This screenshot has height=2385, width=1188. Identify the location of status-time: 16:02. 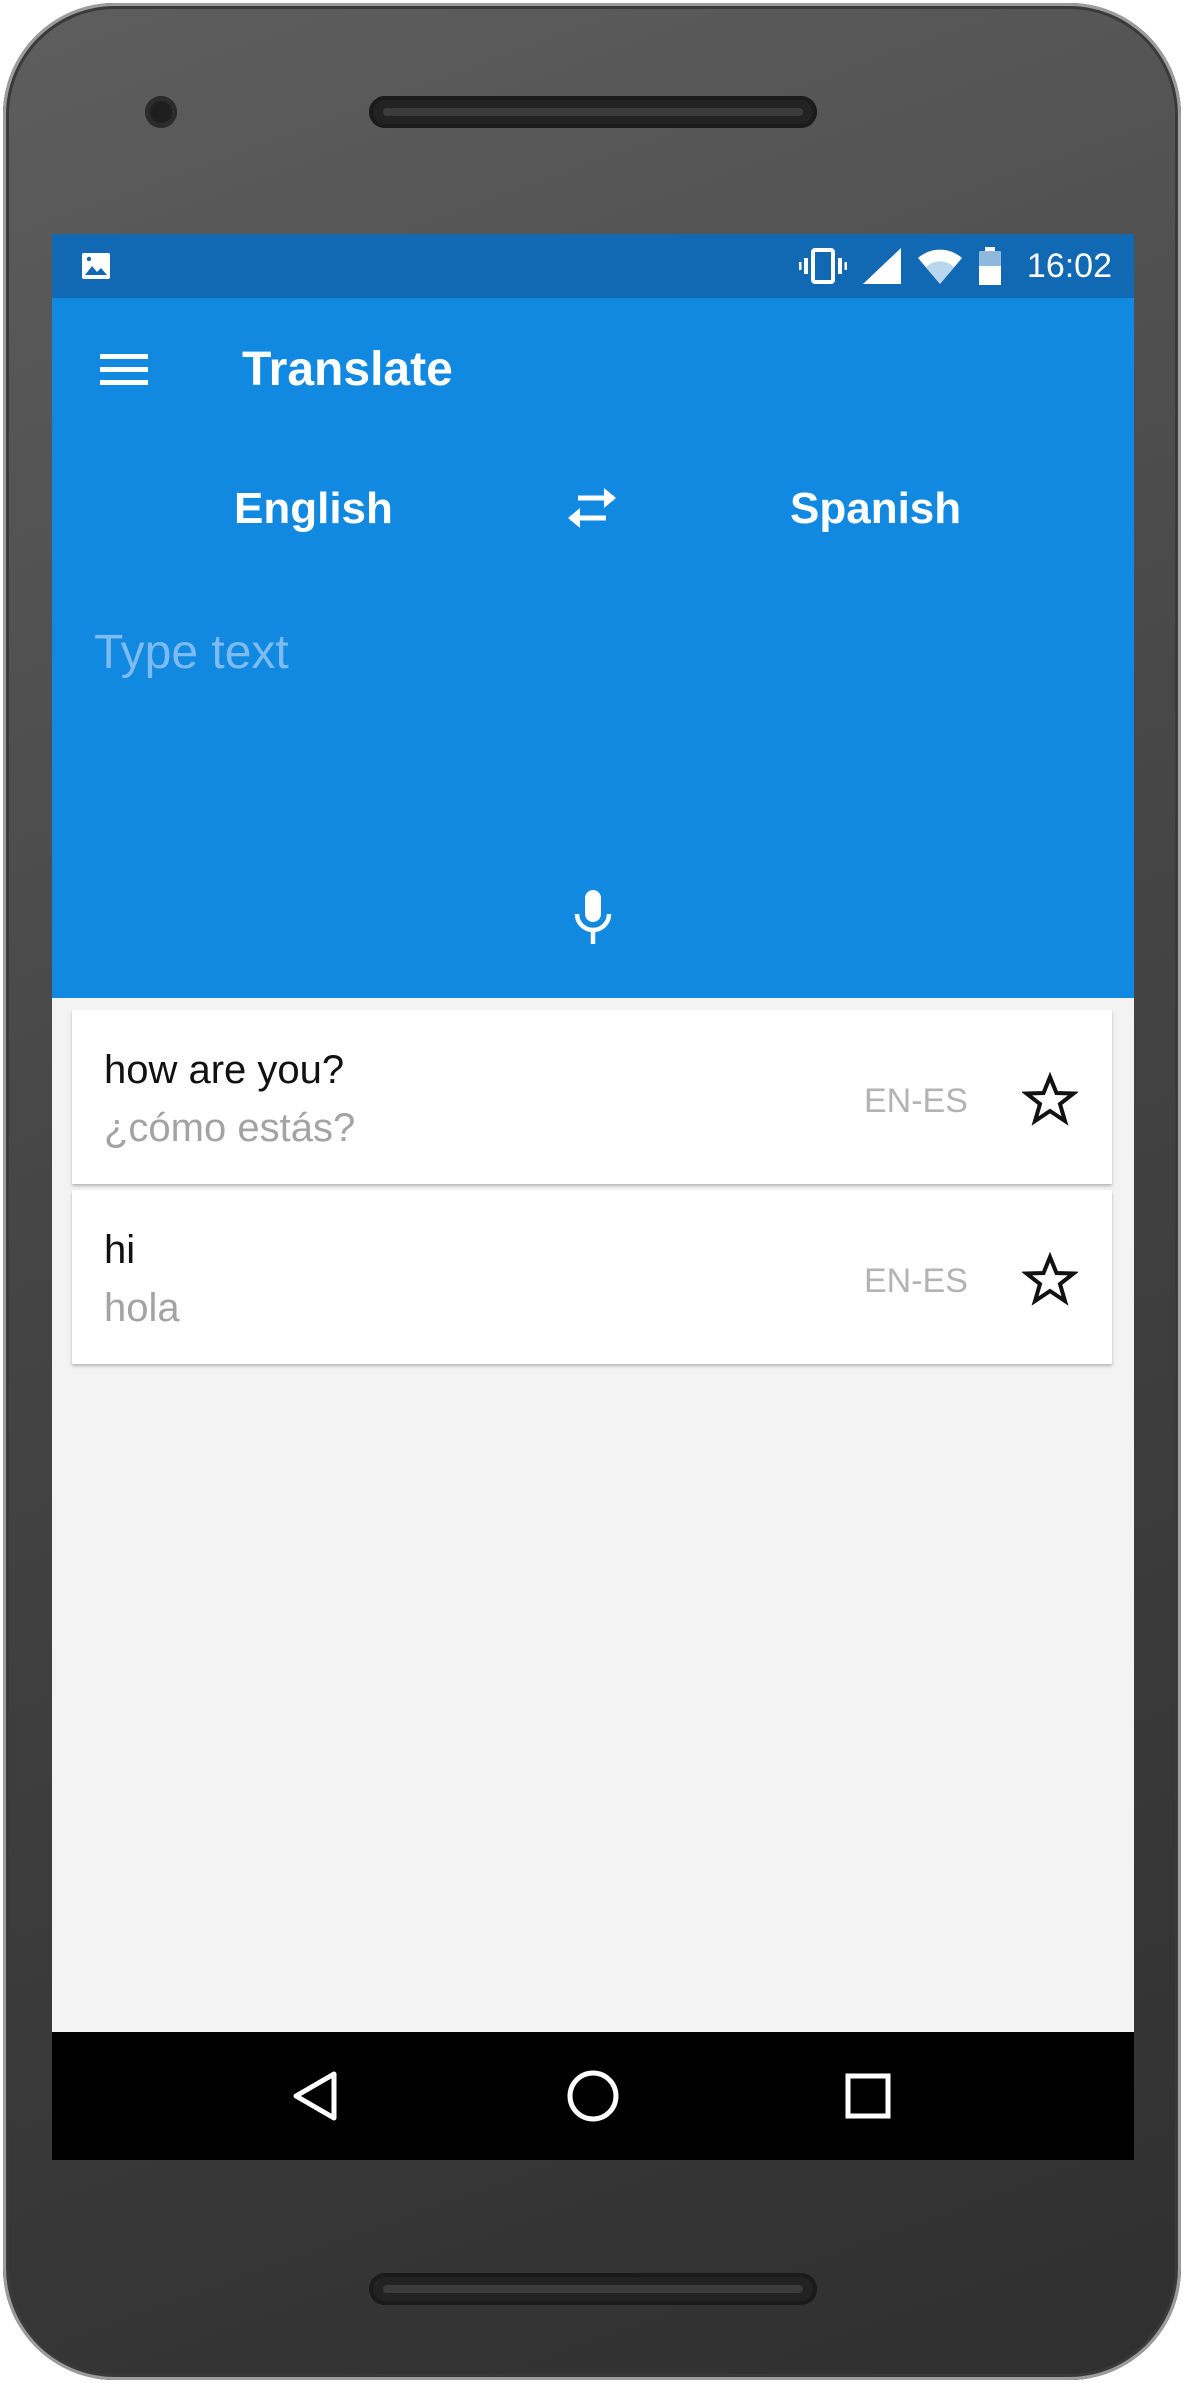
(1069, 265).